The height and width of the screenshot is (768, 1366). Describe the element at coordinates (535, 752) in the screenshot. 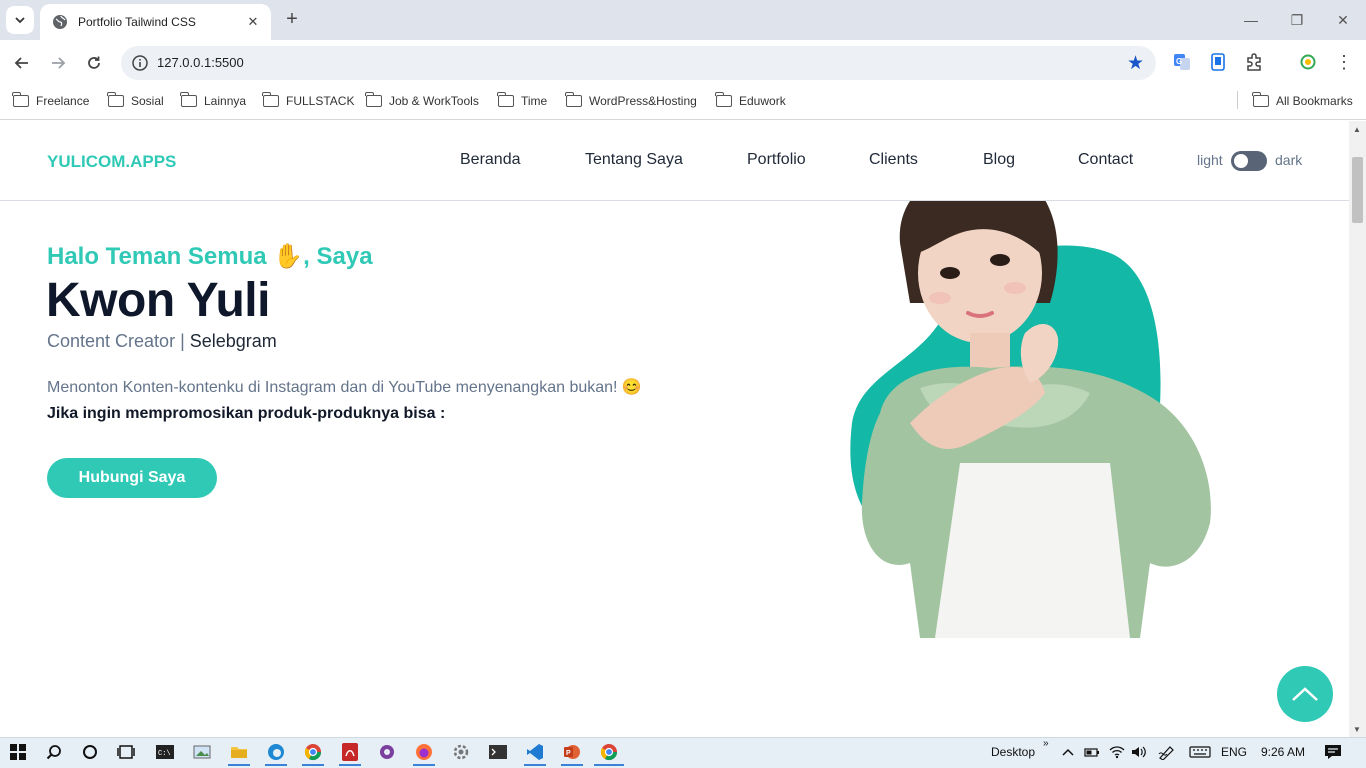

I see `vscode-icon` at that location.